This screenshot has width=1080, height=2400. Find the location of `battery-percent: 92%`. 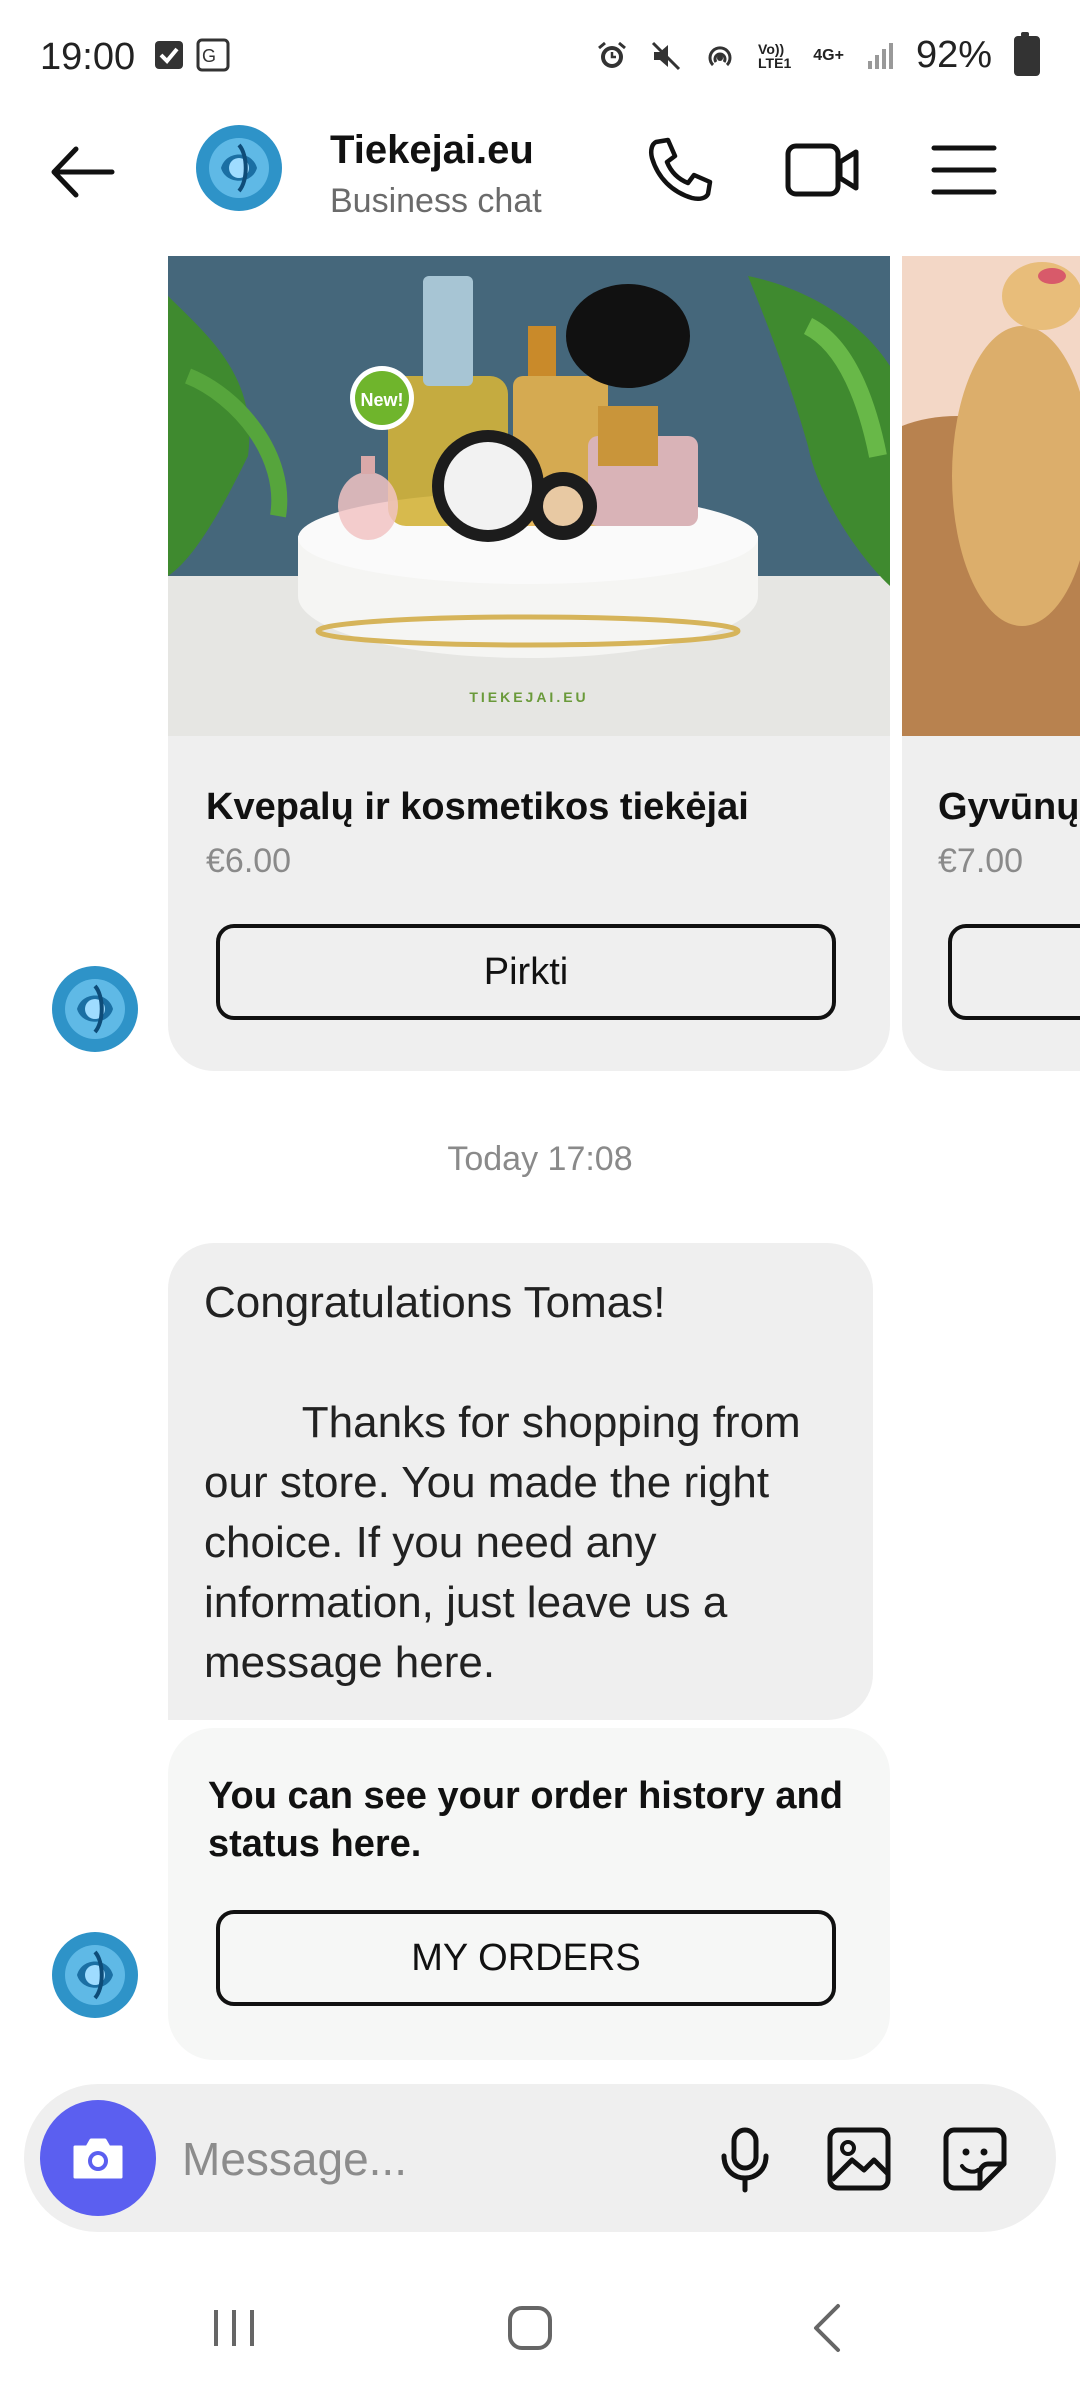

battery-percent: 92% is located at coordinates (953, 55).